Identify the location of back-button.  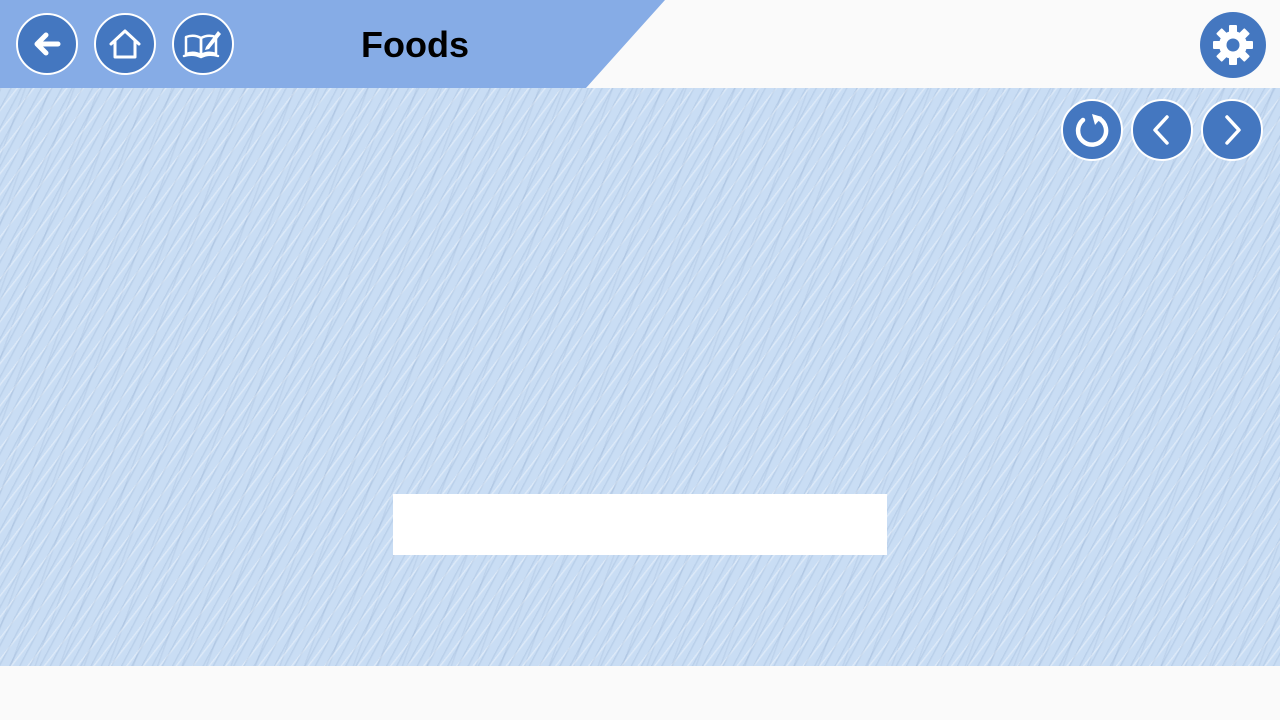
(47, 44).